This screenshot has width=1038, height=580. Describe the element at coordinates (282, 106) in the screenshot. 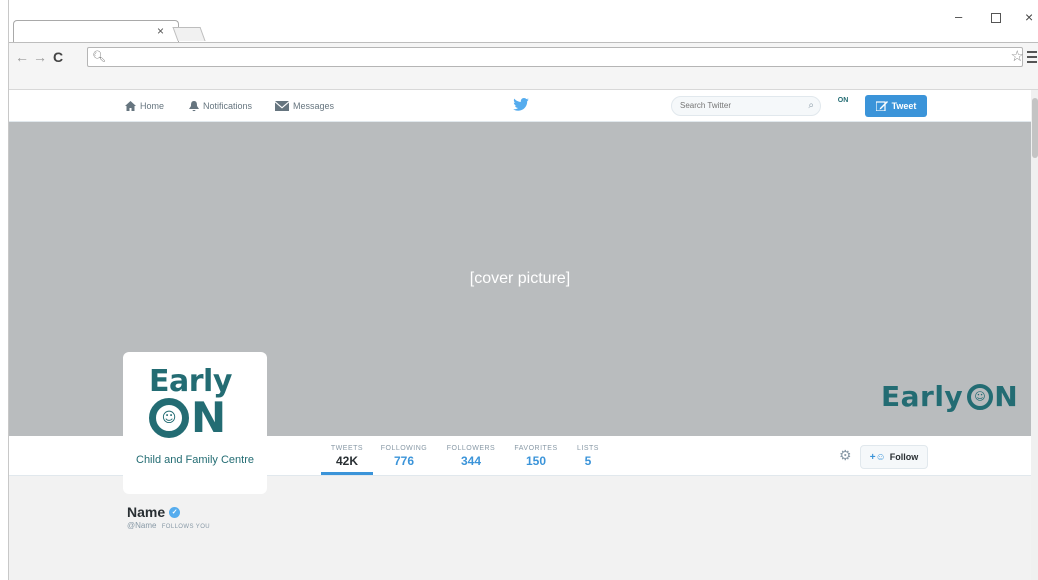

I see `envelope-icon` at that location.